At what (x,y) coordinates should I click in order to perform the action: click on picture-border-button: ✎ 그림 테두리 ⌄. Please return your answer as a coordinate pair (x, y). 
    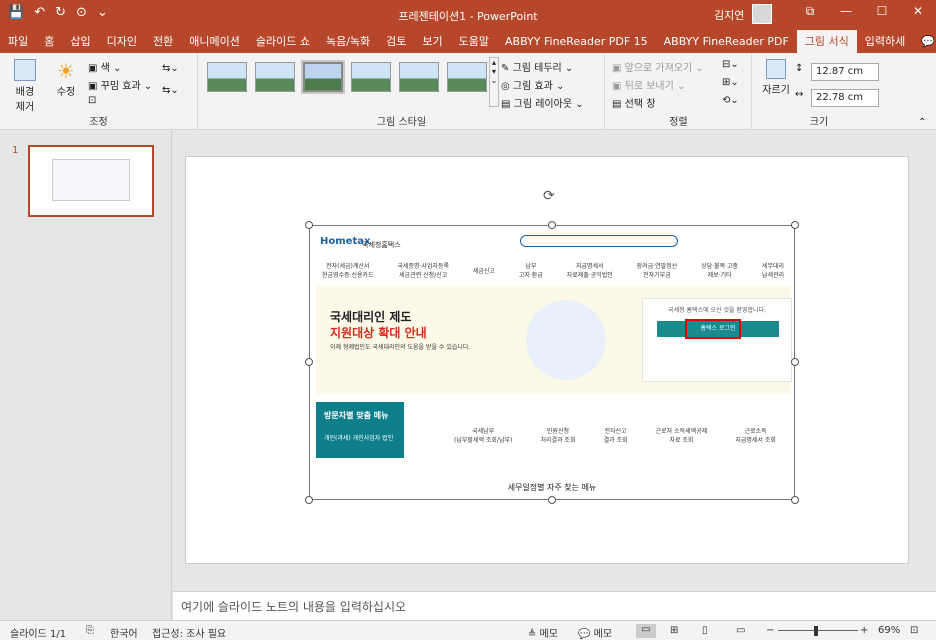
    Looking at the image, I should click on (537, 66).